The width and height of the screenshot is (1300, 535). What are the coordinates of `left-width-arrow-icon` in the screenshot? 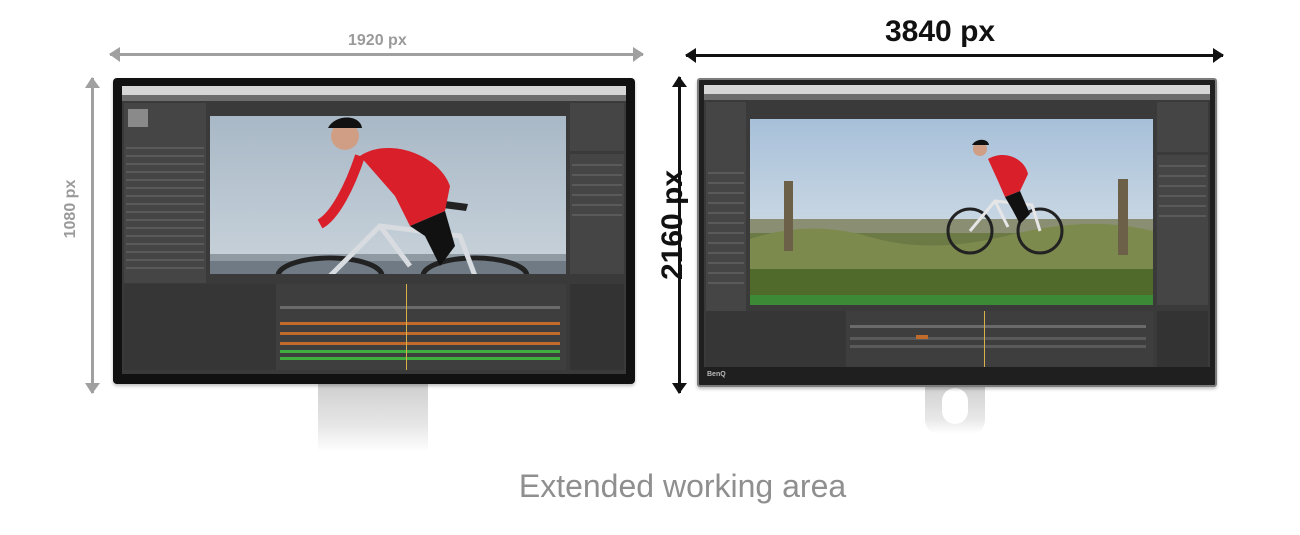 It's located at (376, 54).